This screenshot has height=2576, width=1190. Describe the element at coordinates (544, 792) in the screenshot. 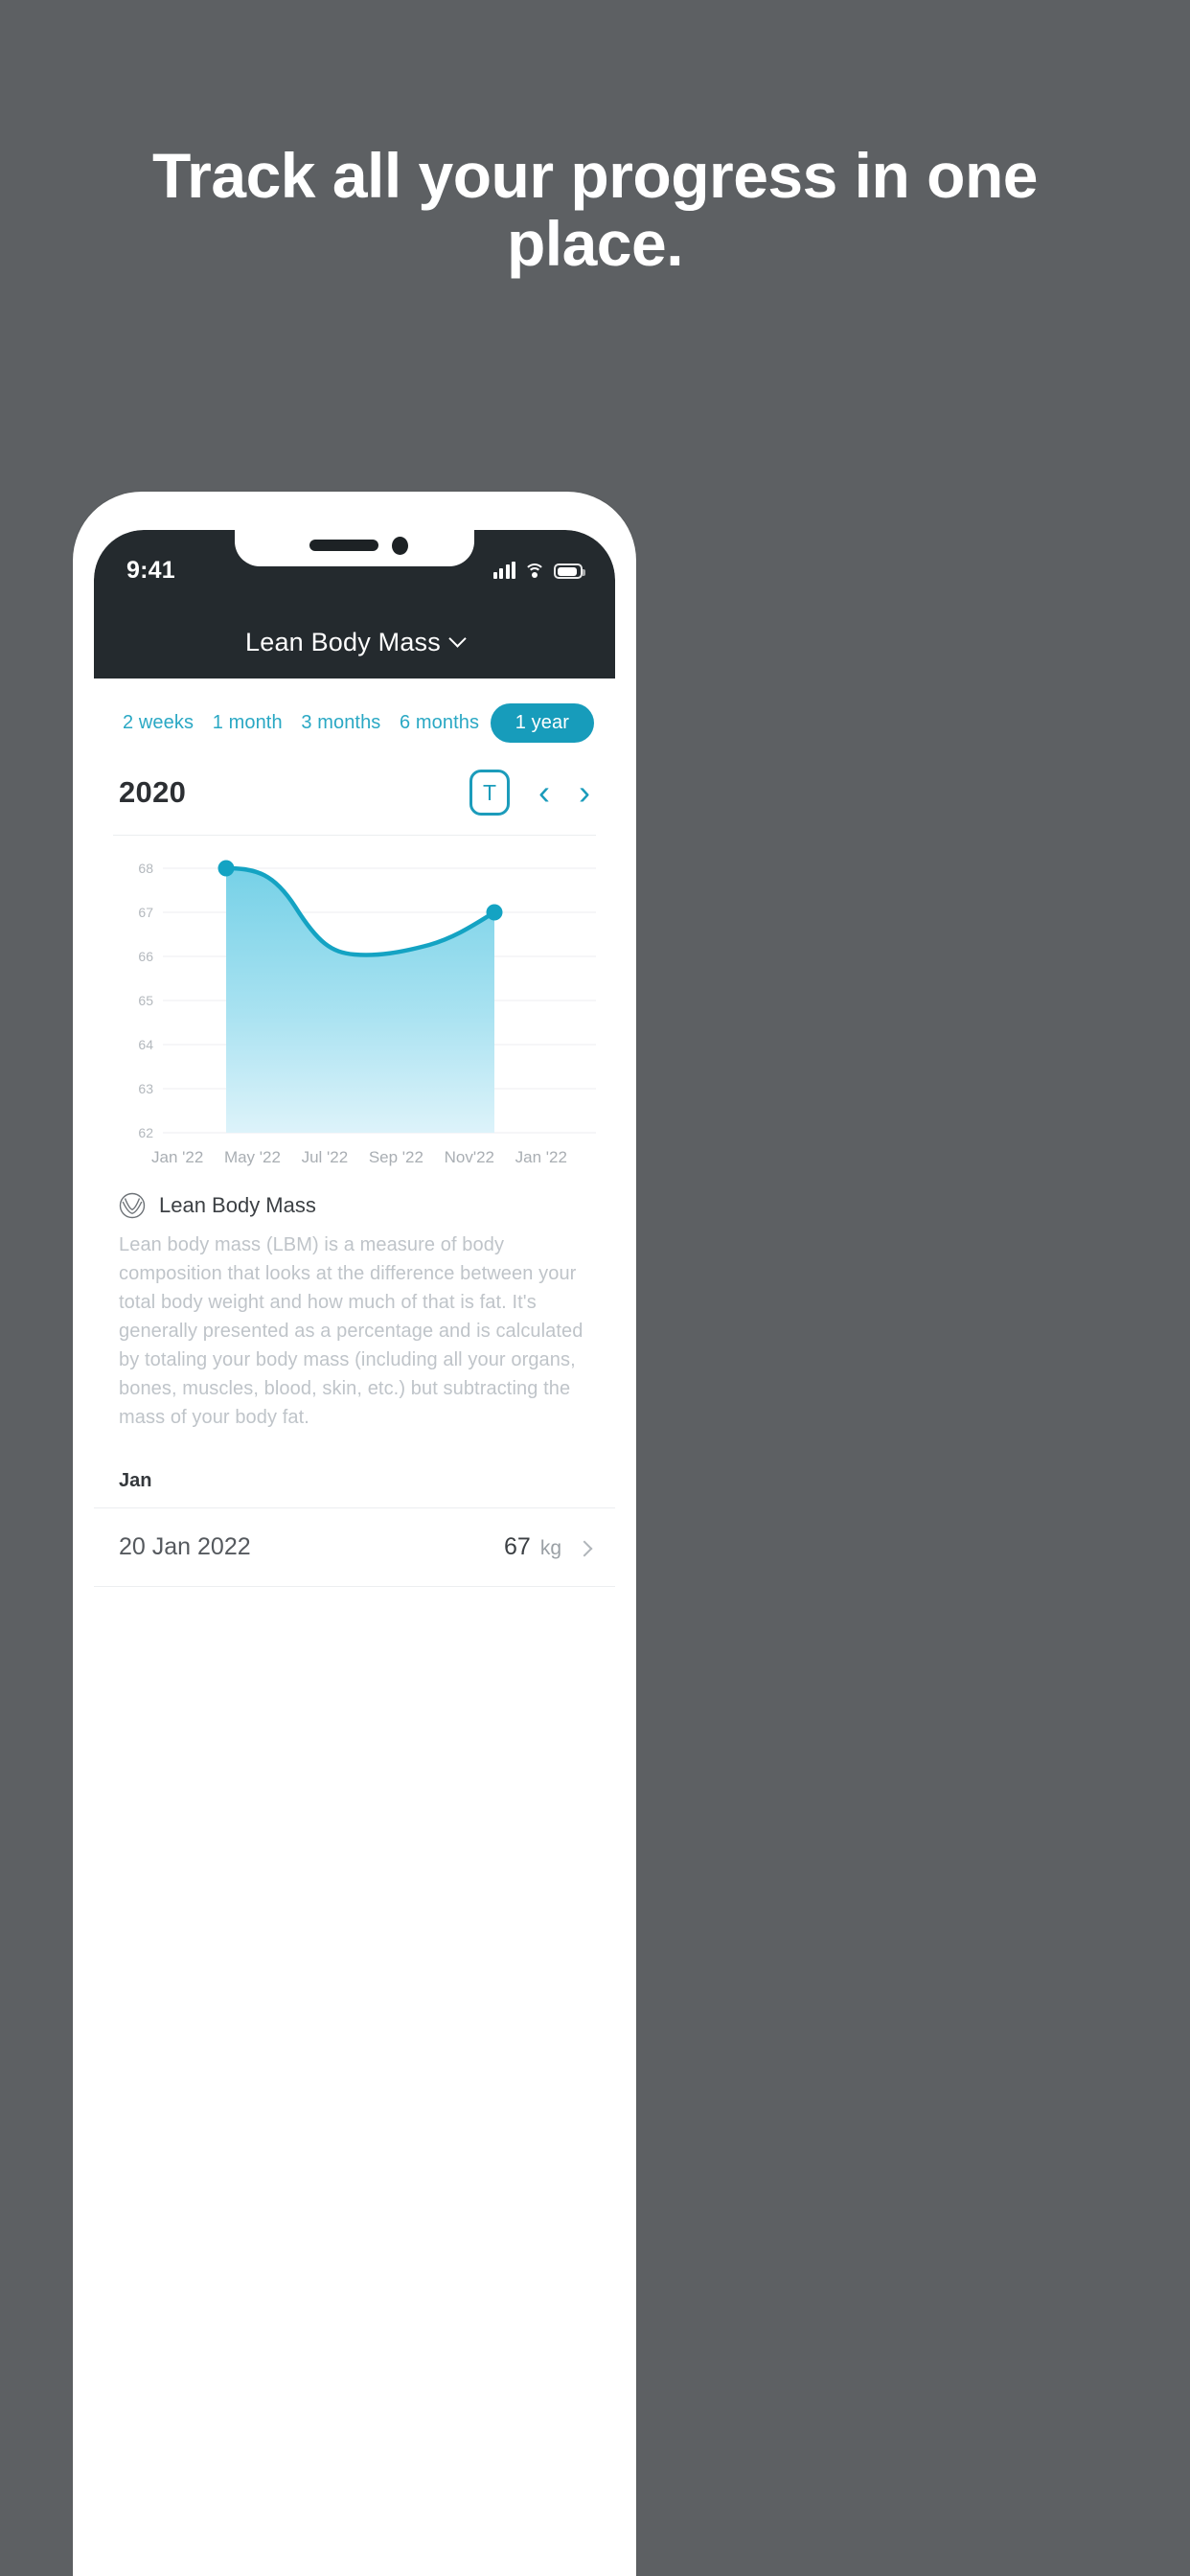

I see `previous-period-button: ‹` at that location.